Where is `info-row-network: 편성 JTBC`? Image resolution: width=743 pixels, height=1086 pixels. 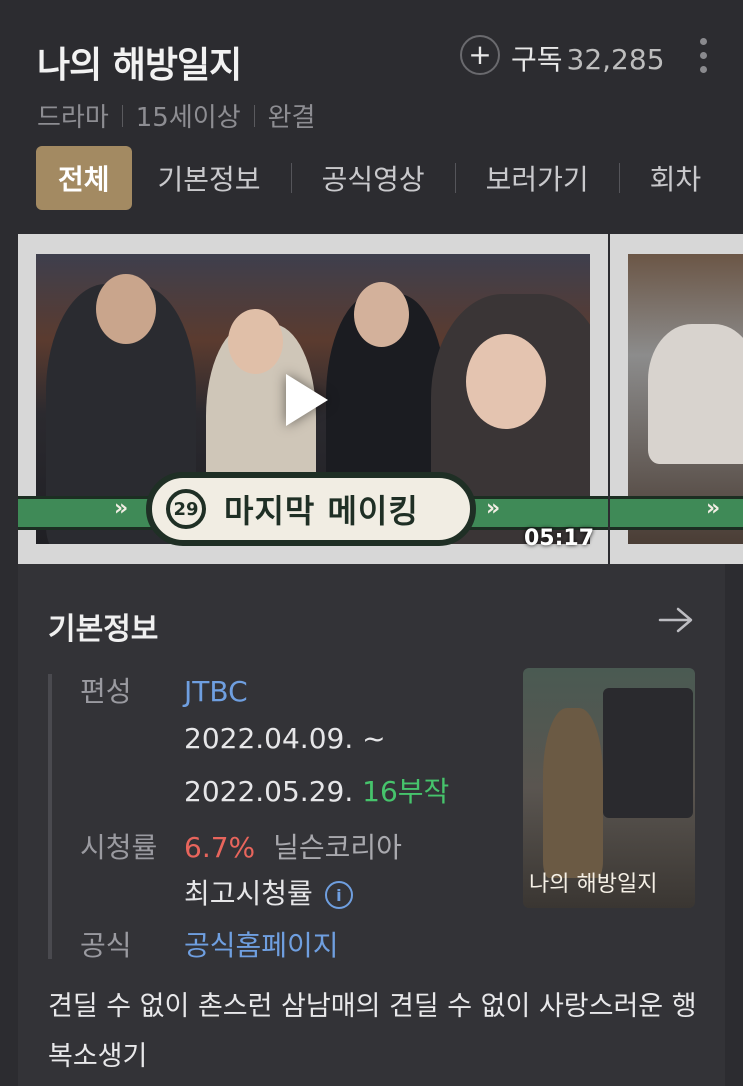 info-row-network: 편성 JTBC is located at coordinates (164, 690).